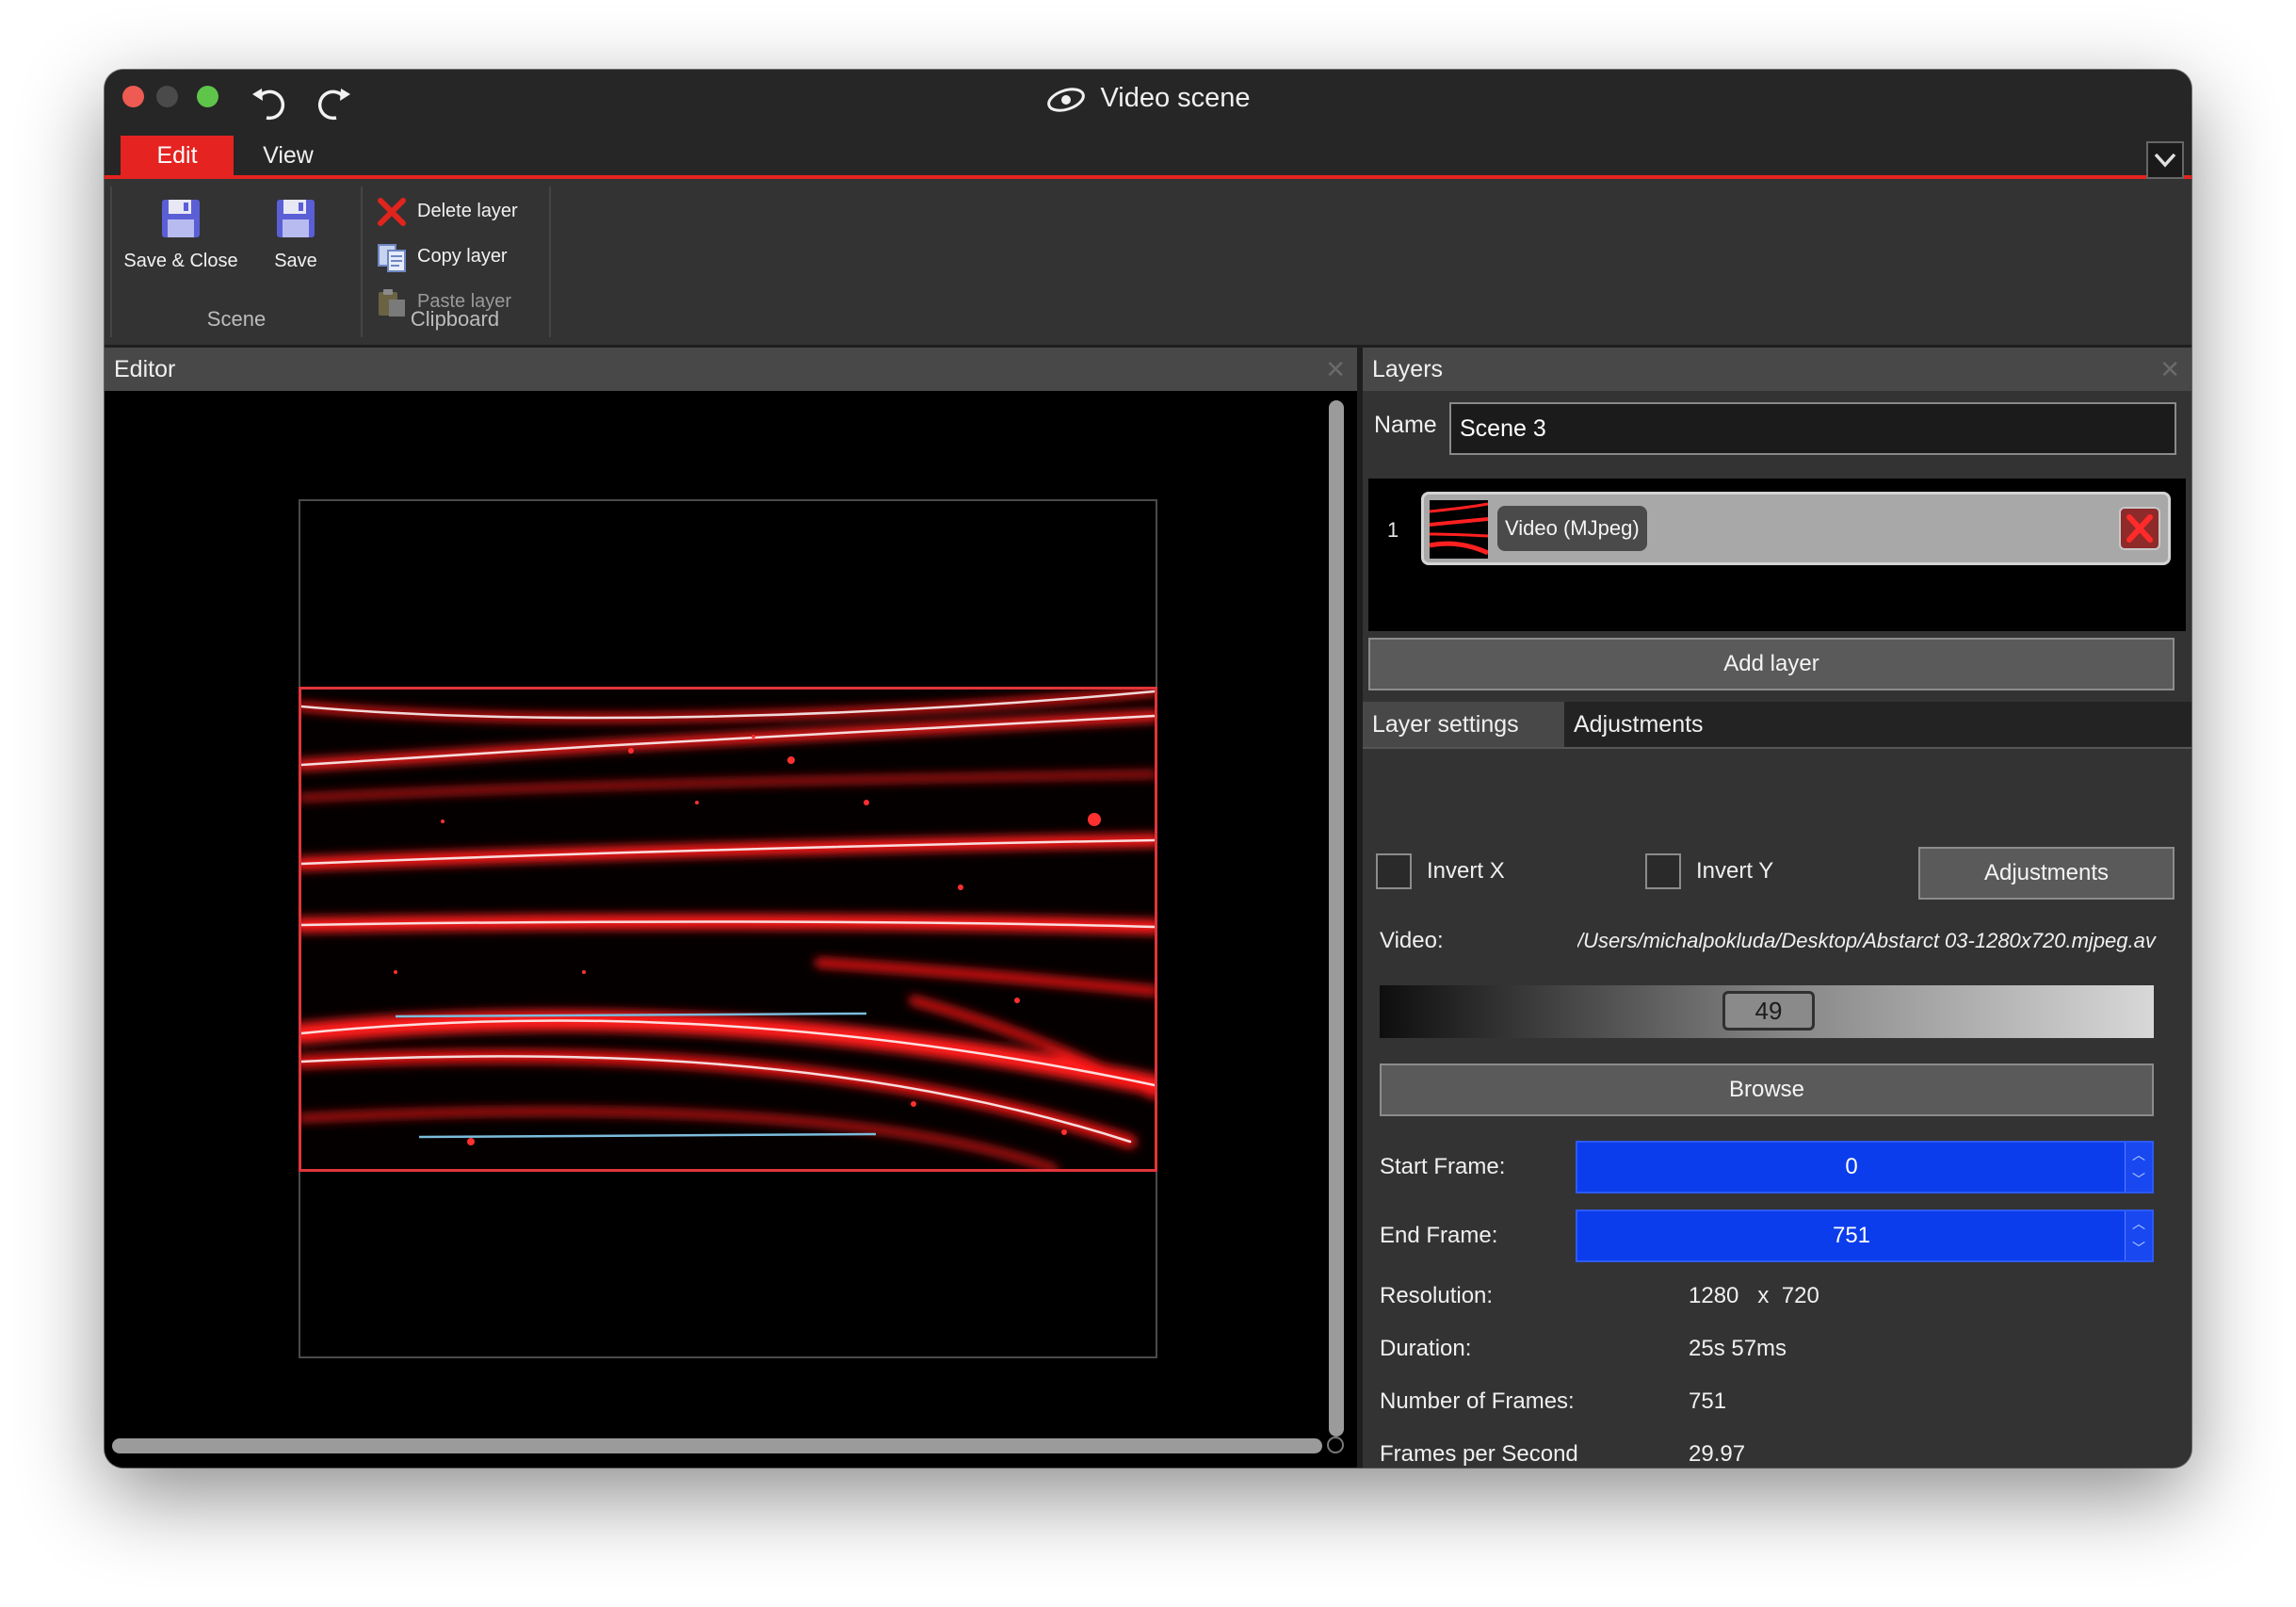  What do you see at coordinates (1175, 98) in the screenshot?
I see `window-title-text: Video scene` at bounding box center [1175, 98].